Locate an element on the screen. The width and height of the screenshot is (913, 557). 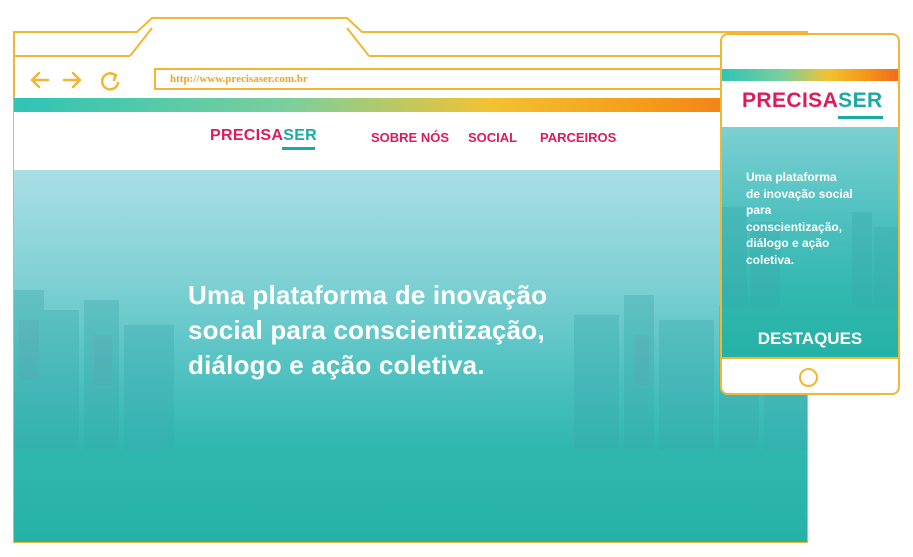
phone-bezel-divider is located at coordinates (810, 358).